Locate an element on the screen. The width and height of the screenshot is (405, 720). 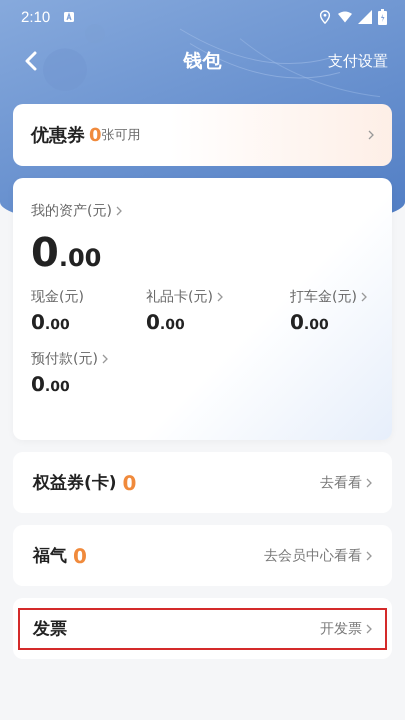
battery-icon is located at coordinates (382, 17).